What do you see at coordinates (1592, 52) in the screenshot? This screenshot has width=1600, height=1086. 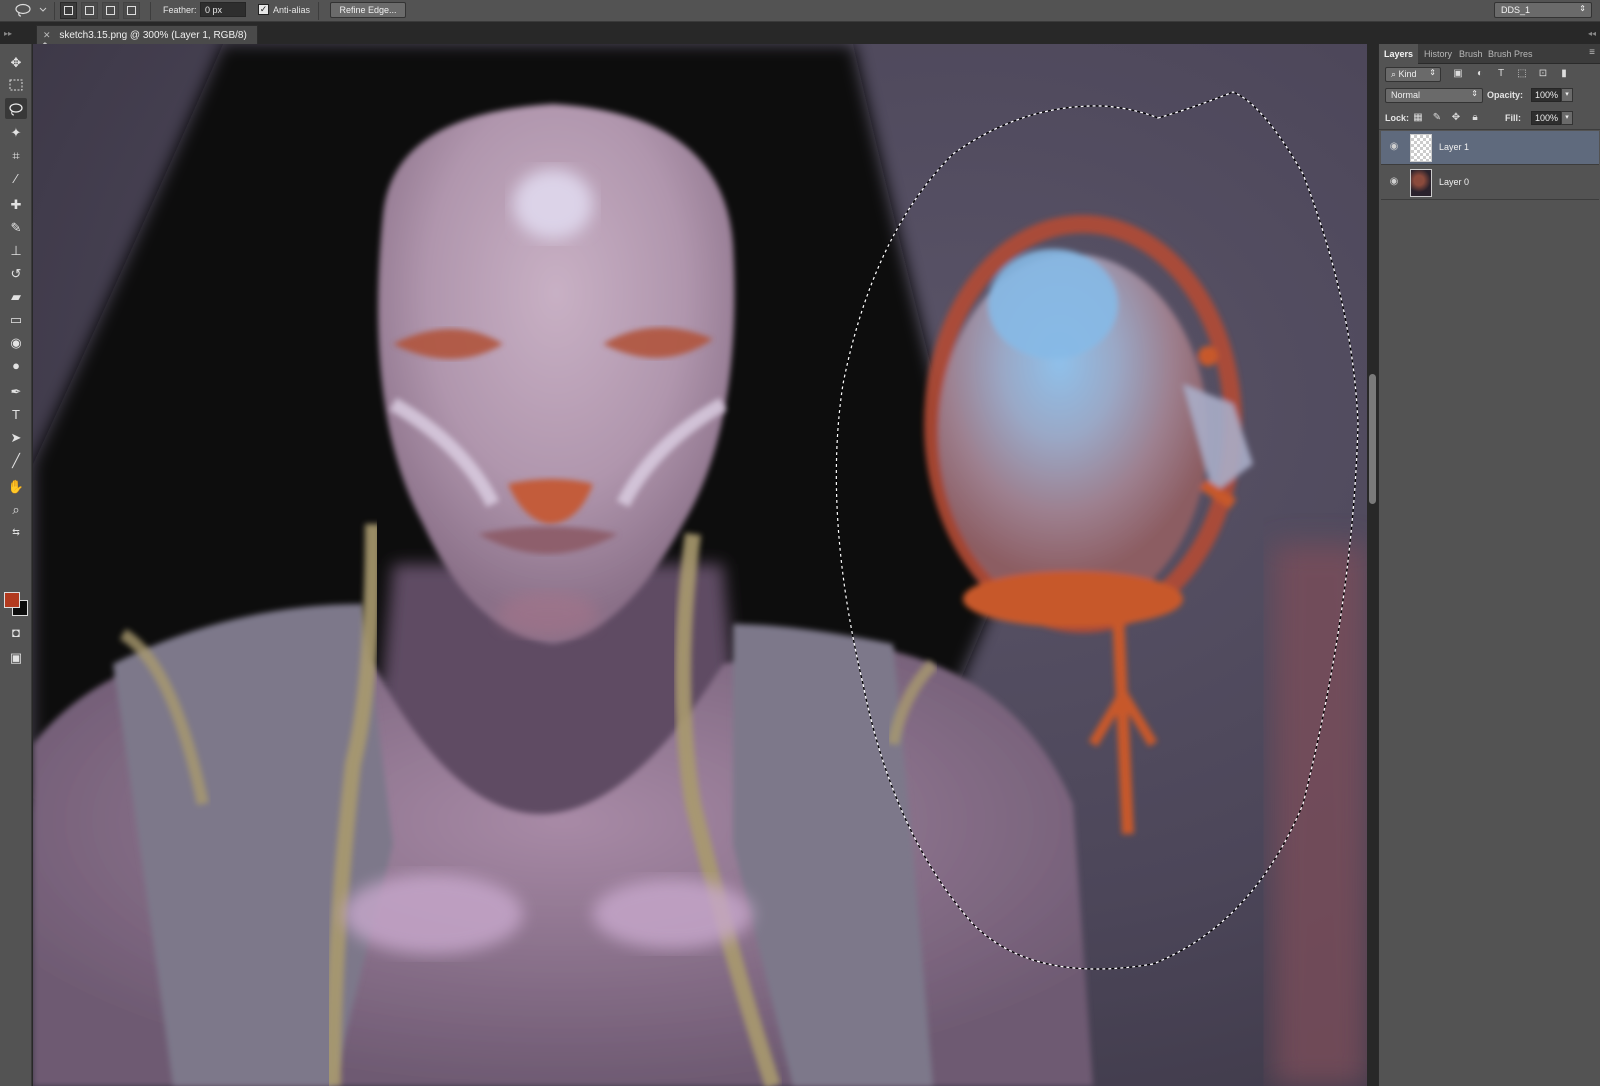 I see `panel-menu-icon: ≡` at bounding box center [1592, 52].